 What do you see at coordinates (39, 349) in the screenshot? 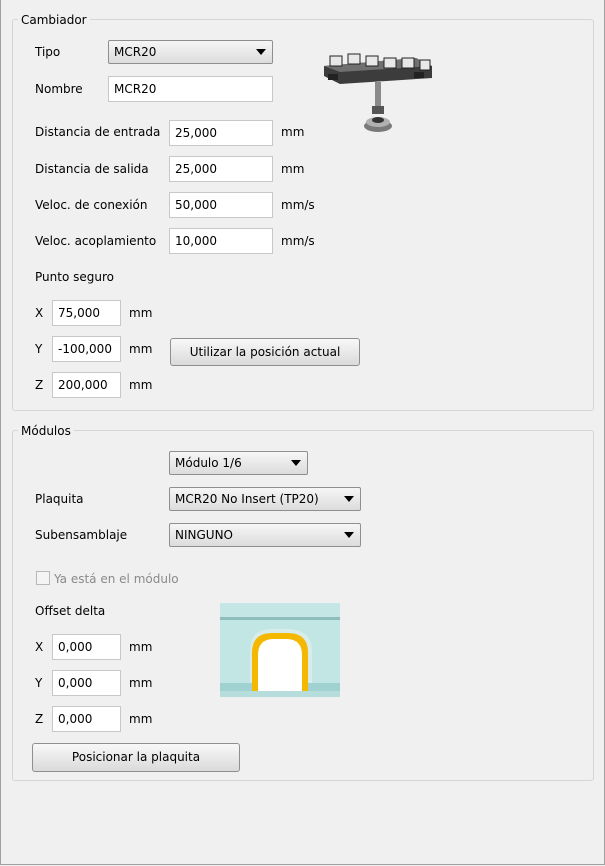
I see `safe-y-label: Y` at bounding box center [39, 349].